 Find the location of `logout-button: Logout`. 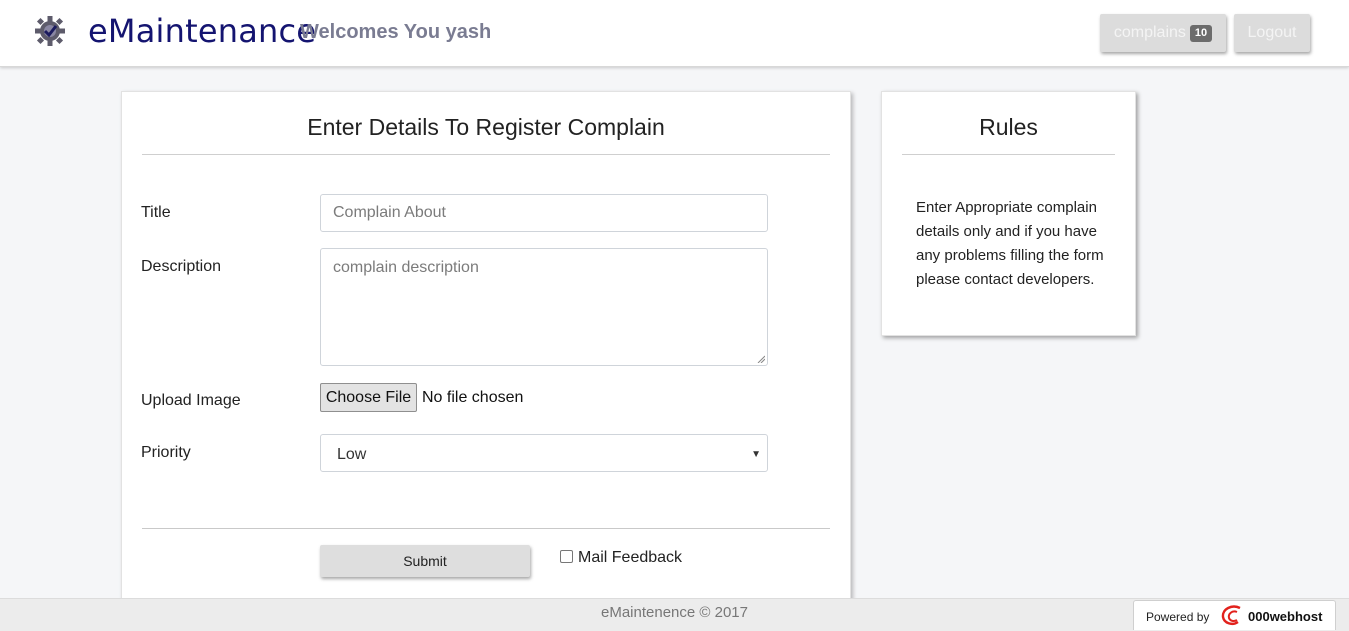

logout-button: Logout is located at coordinates (1272, 33).